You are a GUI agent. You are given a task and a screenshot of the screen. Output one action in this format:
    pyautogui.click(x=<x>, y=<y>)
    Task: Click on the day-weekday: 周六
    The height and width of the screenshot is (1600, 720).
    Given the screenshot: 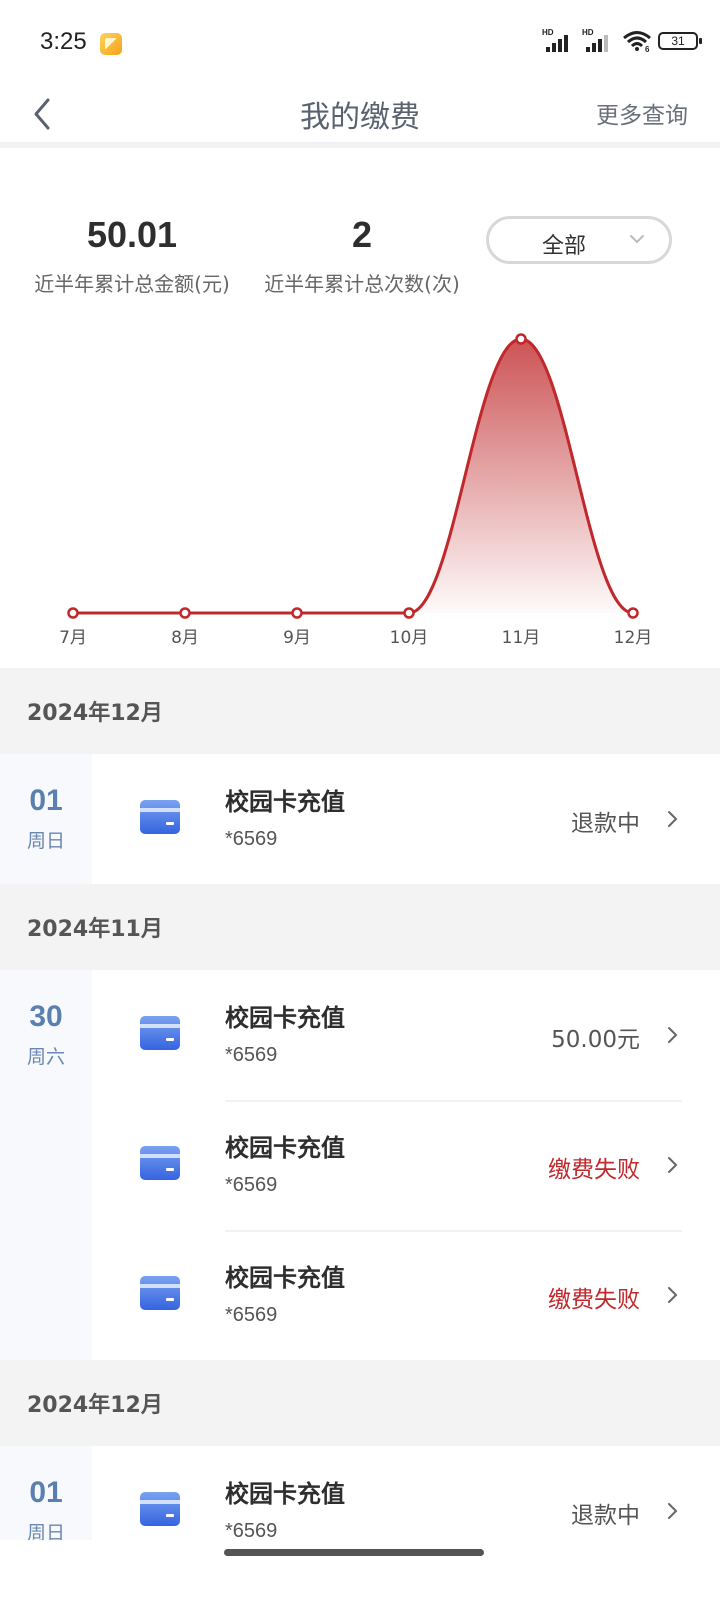 What is the action you would take?
    pyautogui.click(x=45, y=1057)
    